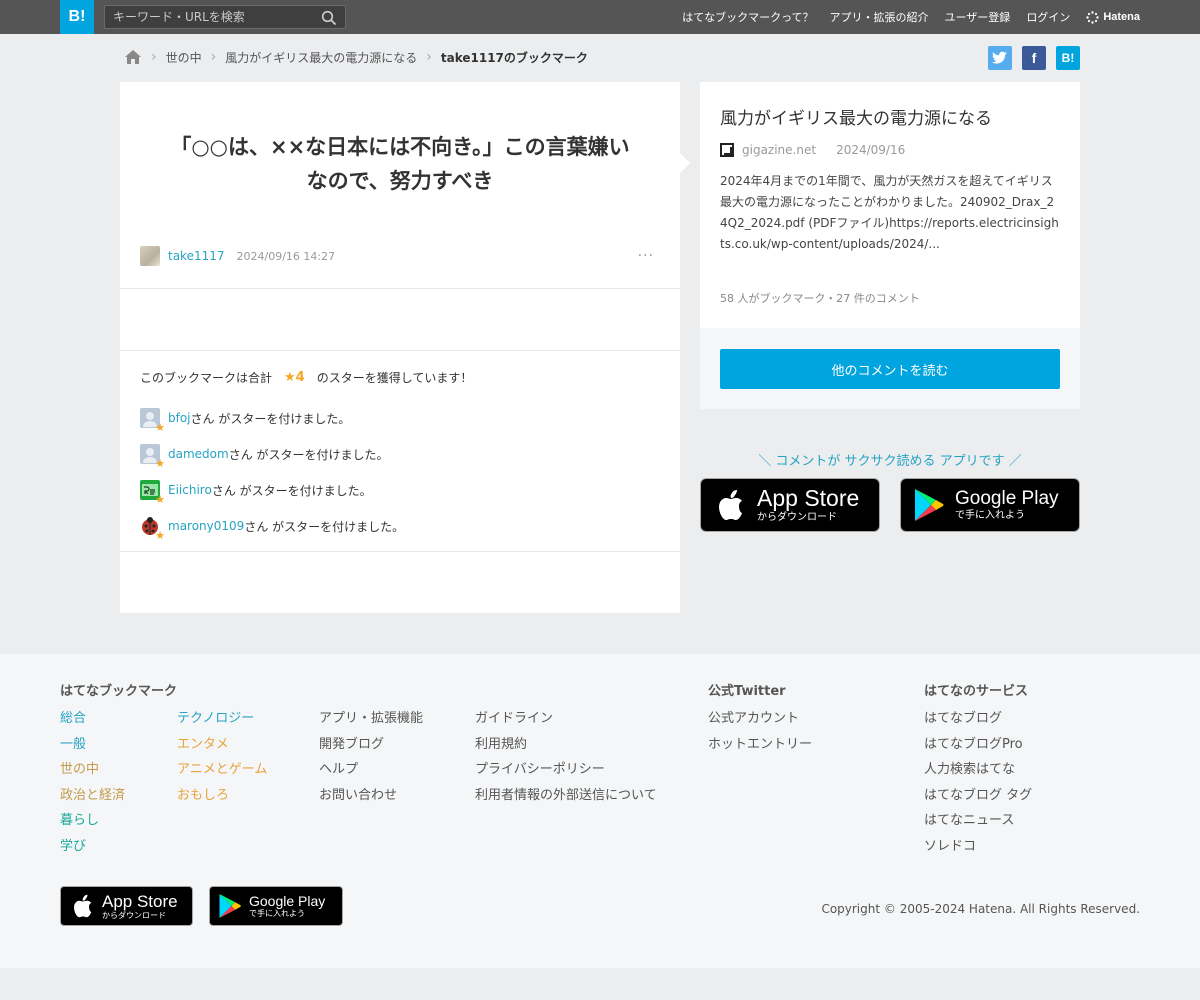 The height and width of the screenshot is (1000, 1200). I want to click on avatar, so click(150, 256).